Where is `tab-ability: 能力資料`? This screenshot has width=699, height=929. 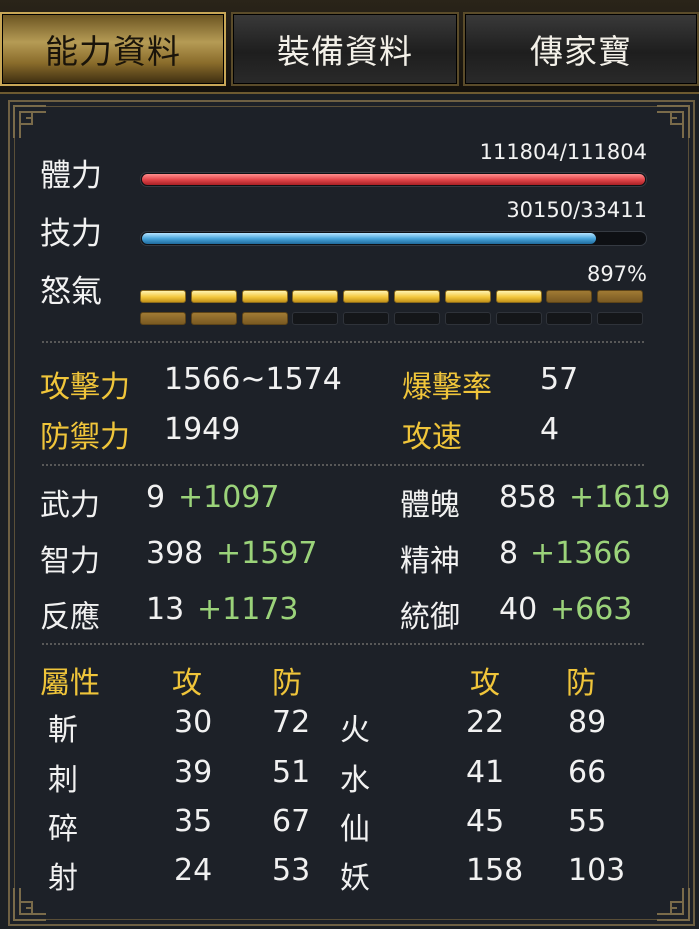
tab-ability: 能力資料 is located at coordinates (113, 49).